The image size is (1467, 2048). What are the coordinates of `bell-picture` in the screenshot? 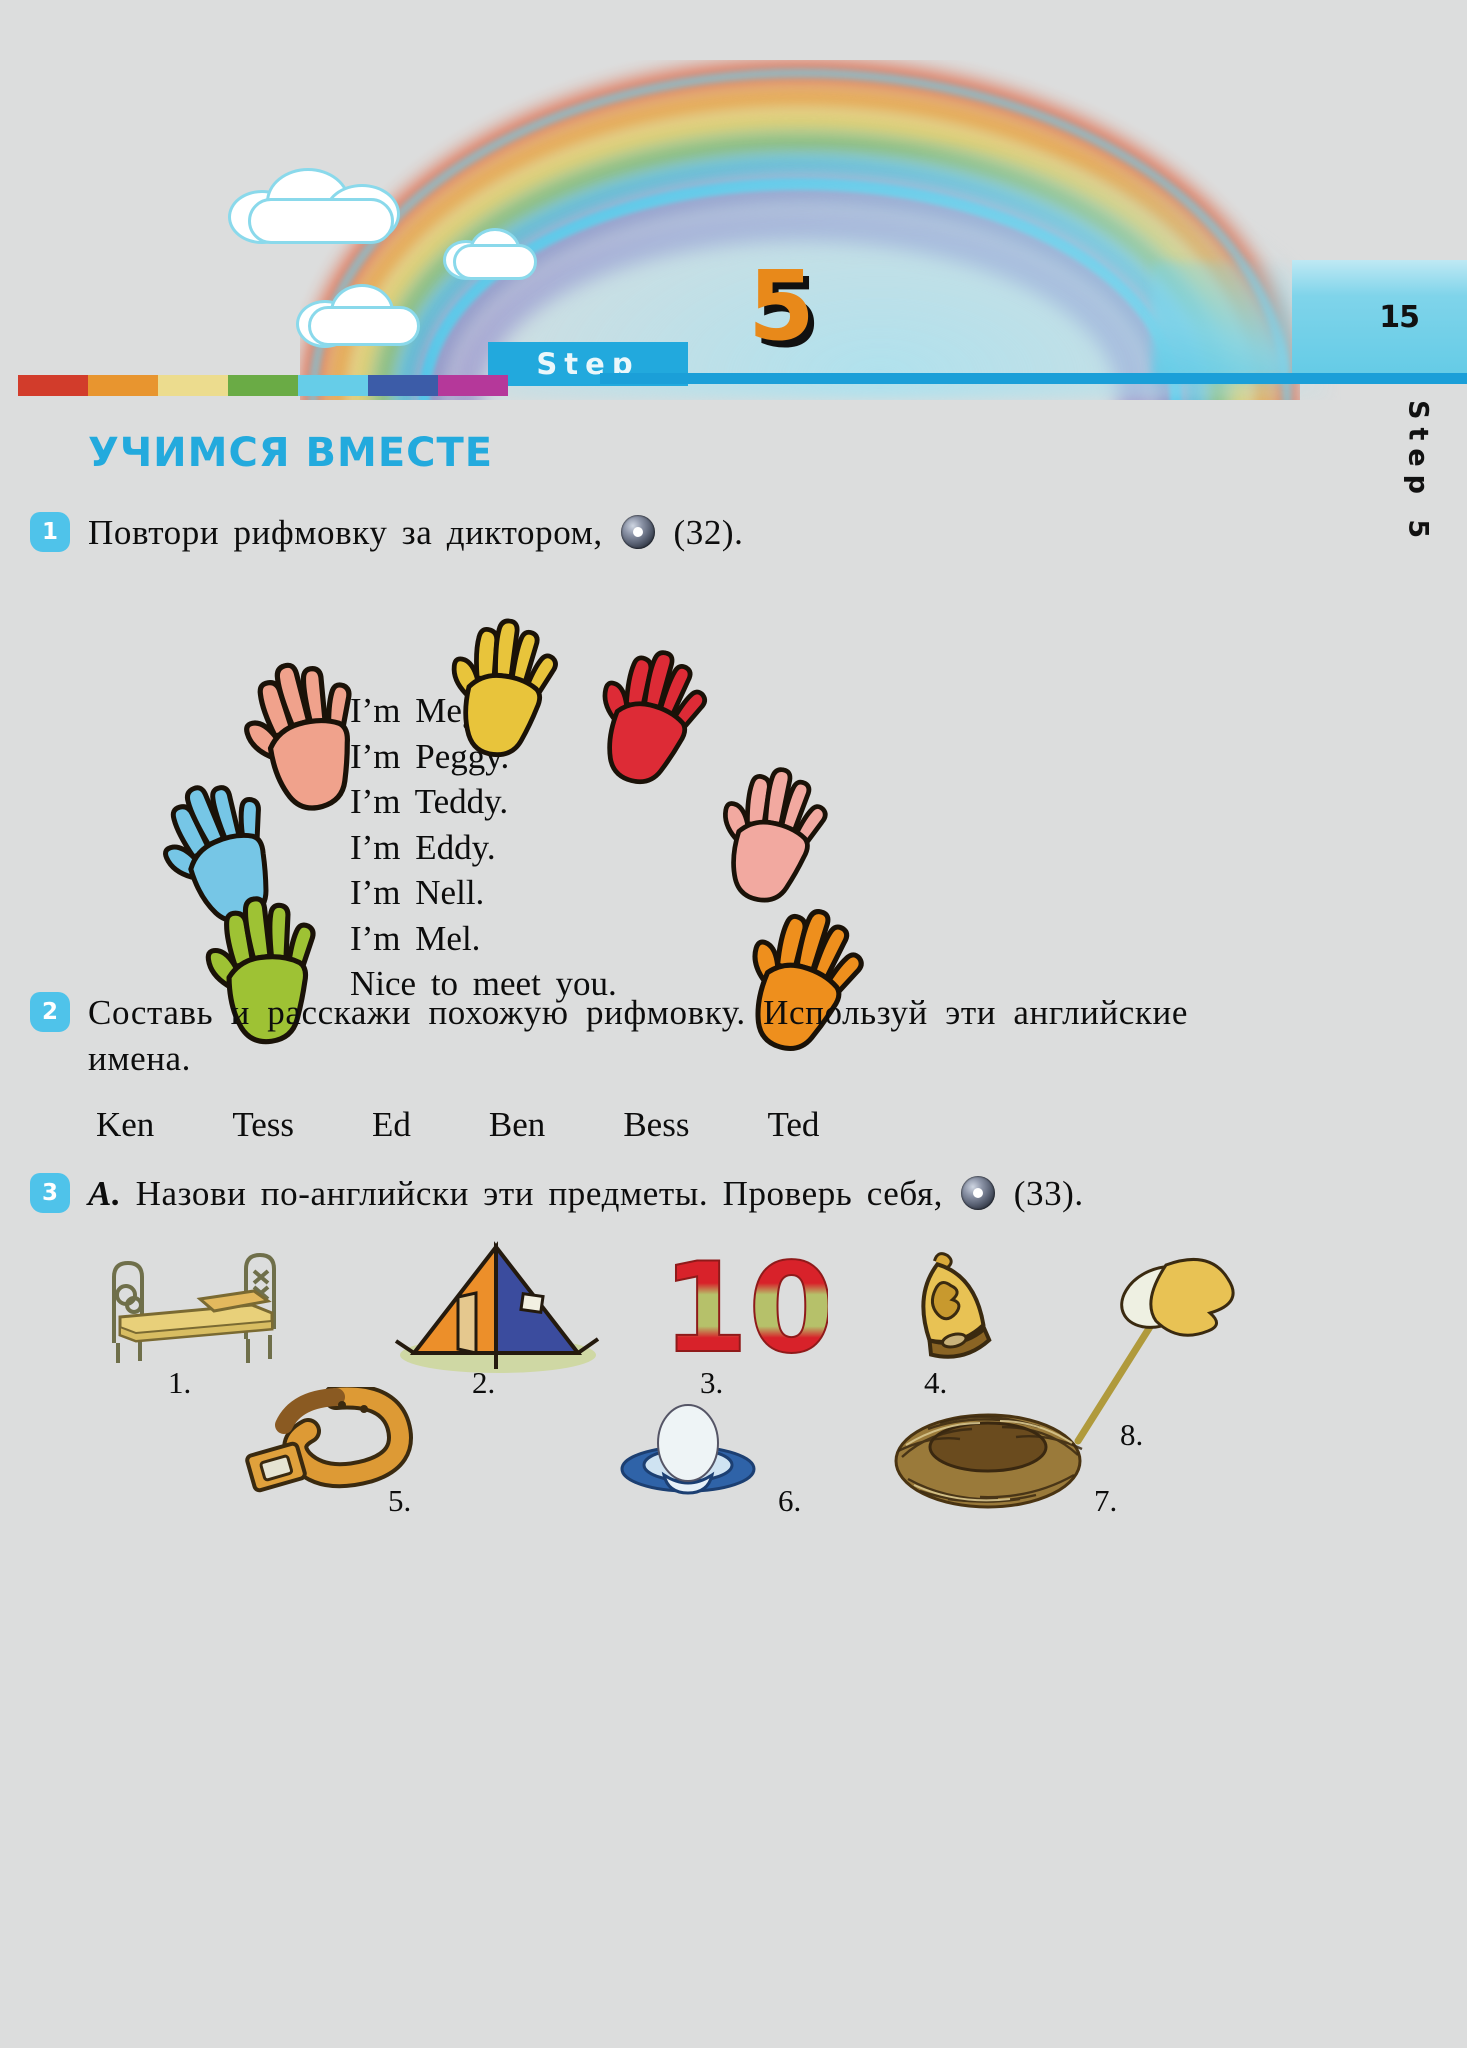 It's located at (948, 1310).